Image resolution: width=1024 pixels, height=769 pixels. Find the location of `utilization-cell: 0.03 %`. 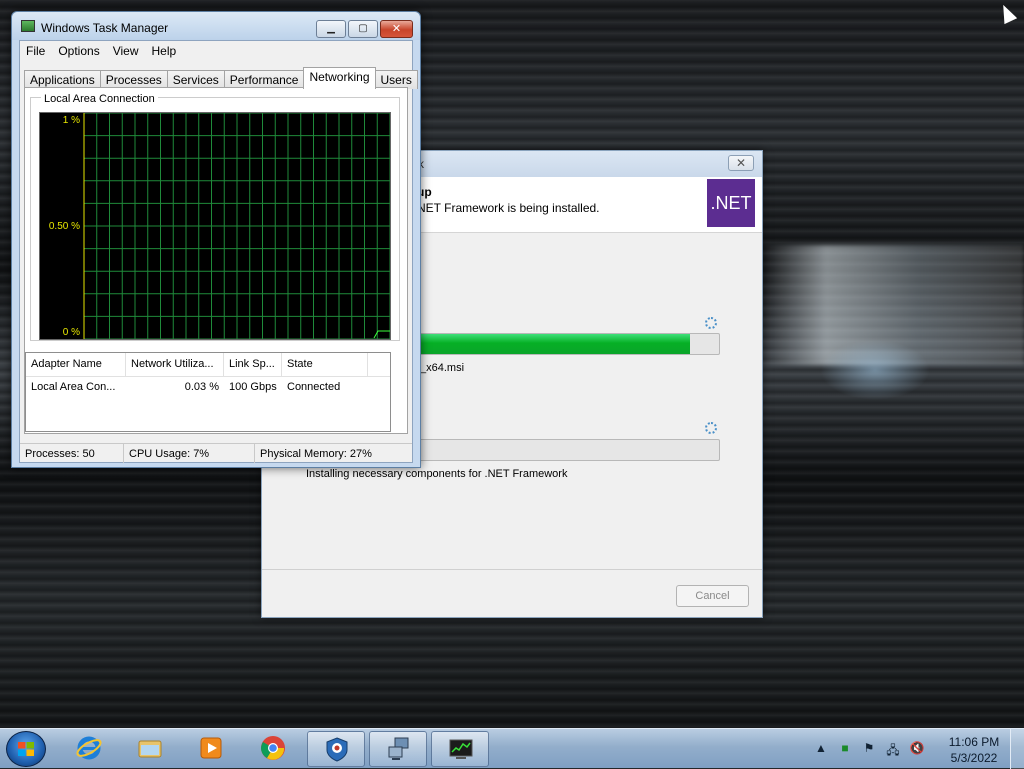

utilization-cell: 0.03 % is located at coordinates (201, 387).